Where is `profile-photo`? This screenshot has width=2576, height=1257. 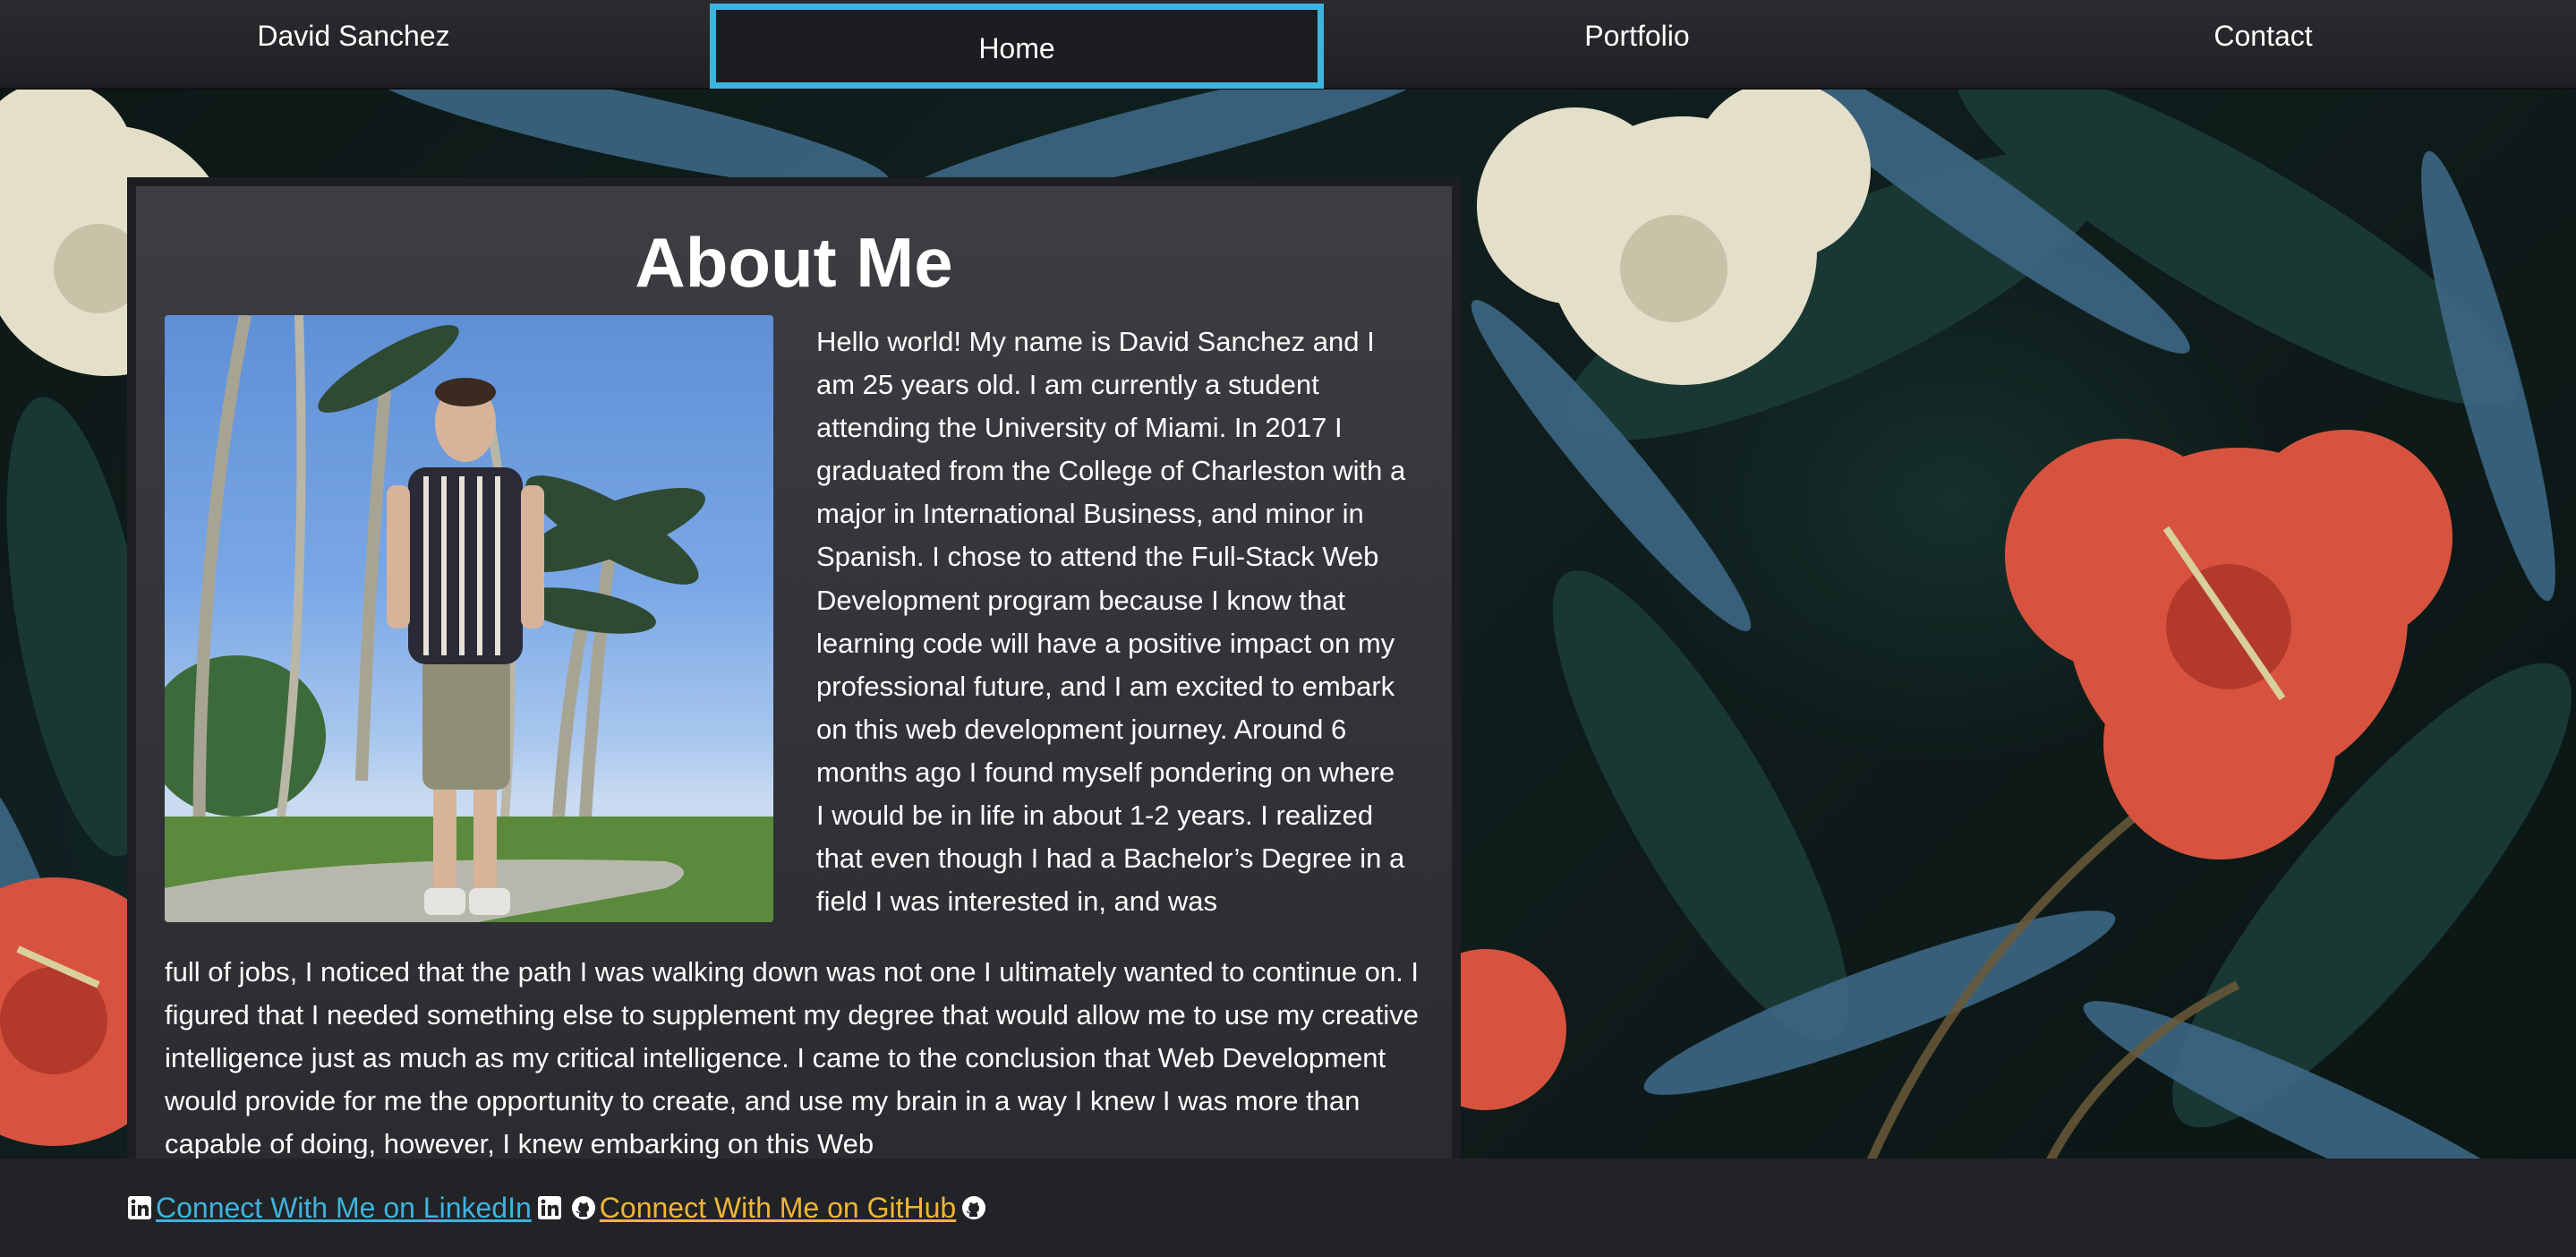
profile-photo is located at coordinates (469, 618).